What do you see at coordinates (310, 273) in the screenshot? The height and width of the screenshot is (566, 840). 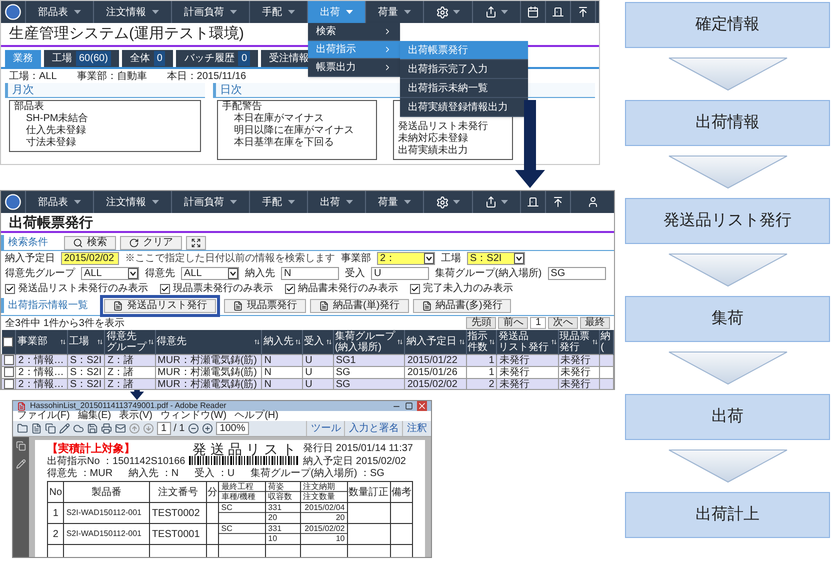 I see `input-field: N` at bounding box center [310, 273].